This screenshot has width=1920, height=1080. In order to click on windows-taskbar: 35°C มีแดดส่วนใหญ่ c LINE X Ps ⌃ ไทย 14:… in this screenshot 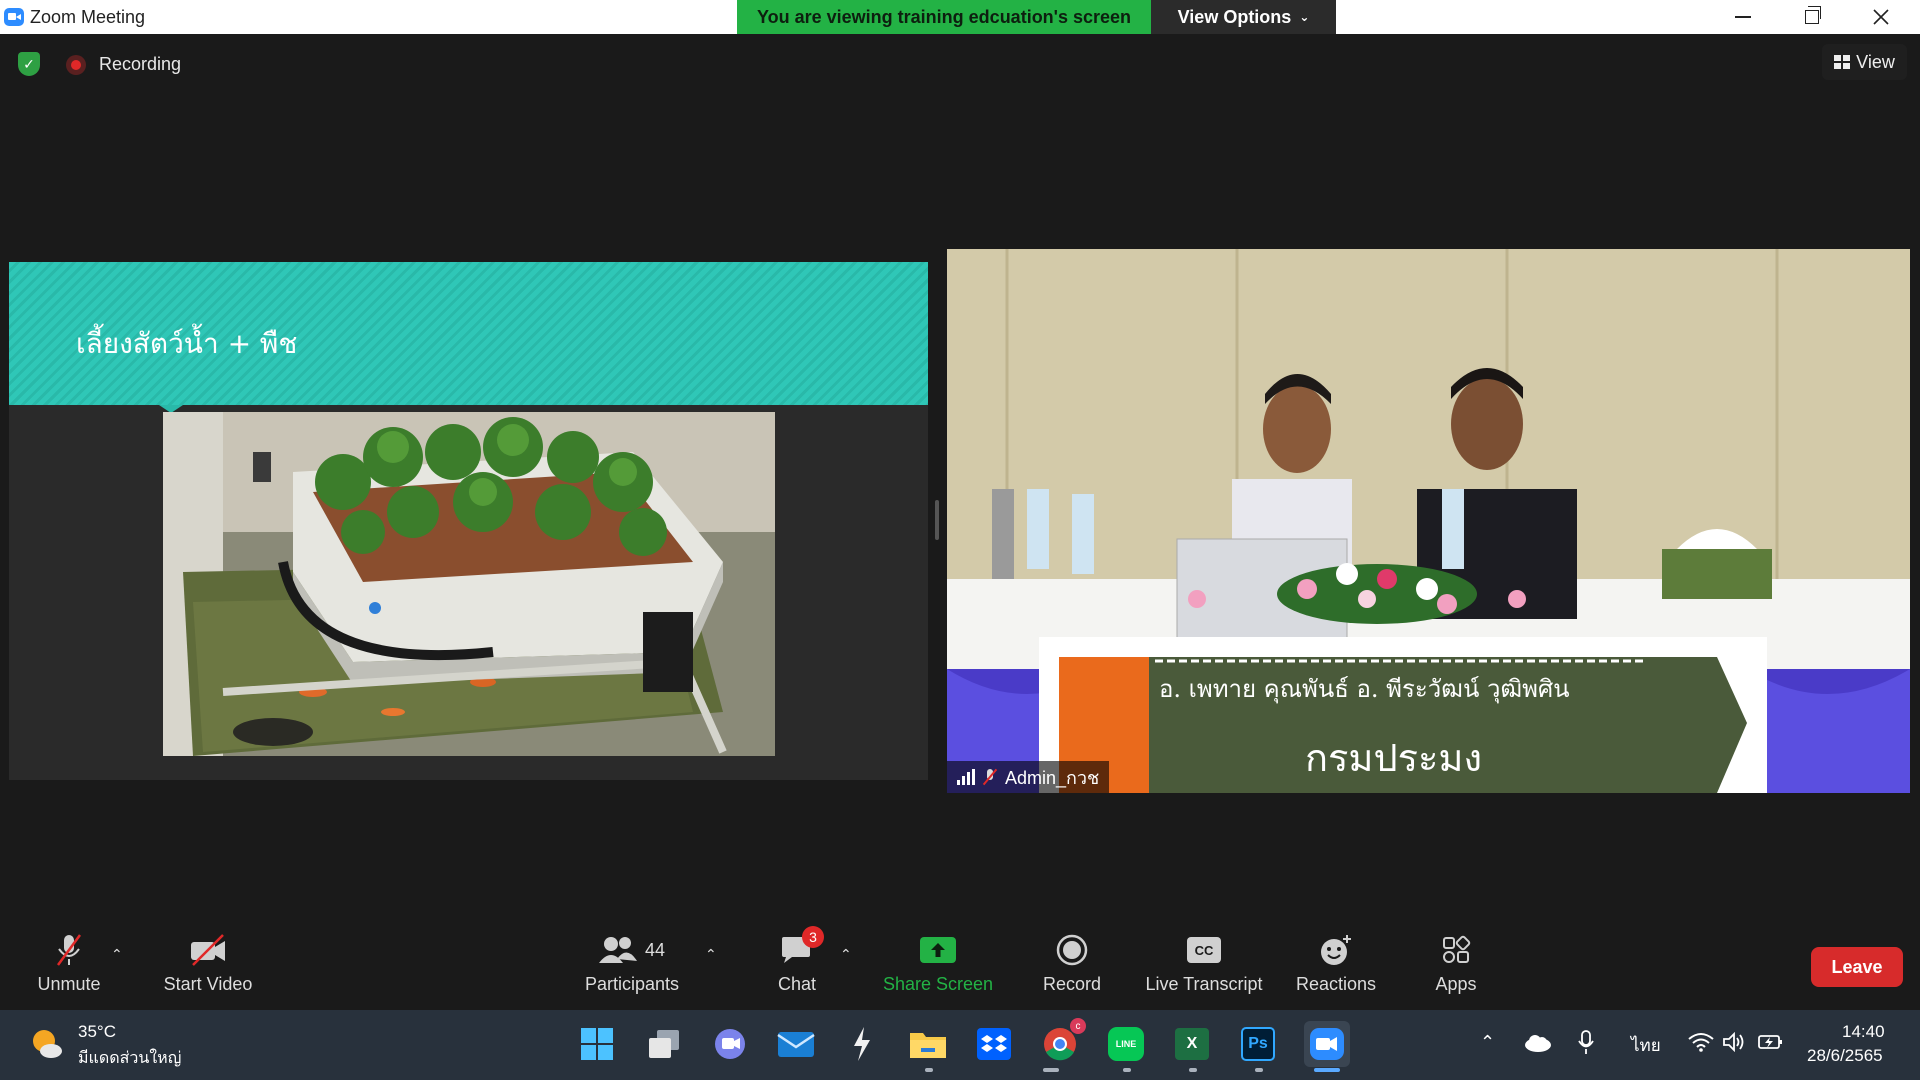, I will do `click(960, 1045)`.